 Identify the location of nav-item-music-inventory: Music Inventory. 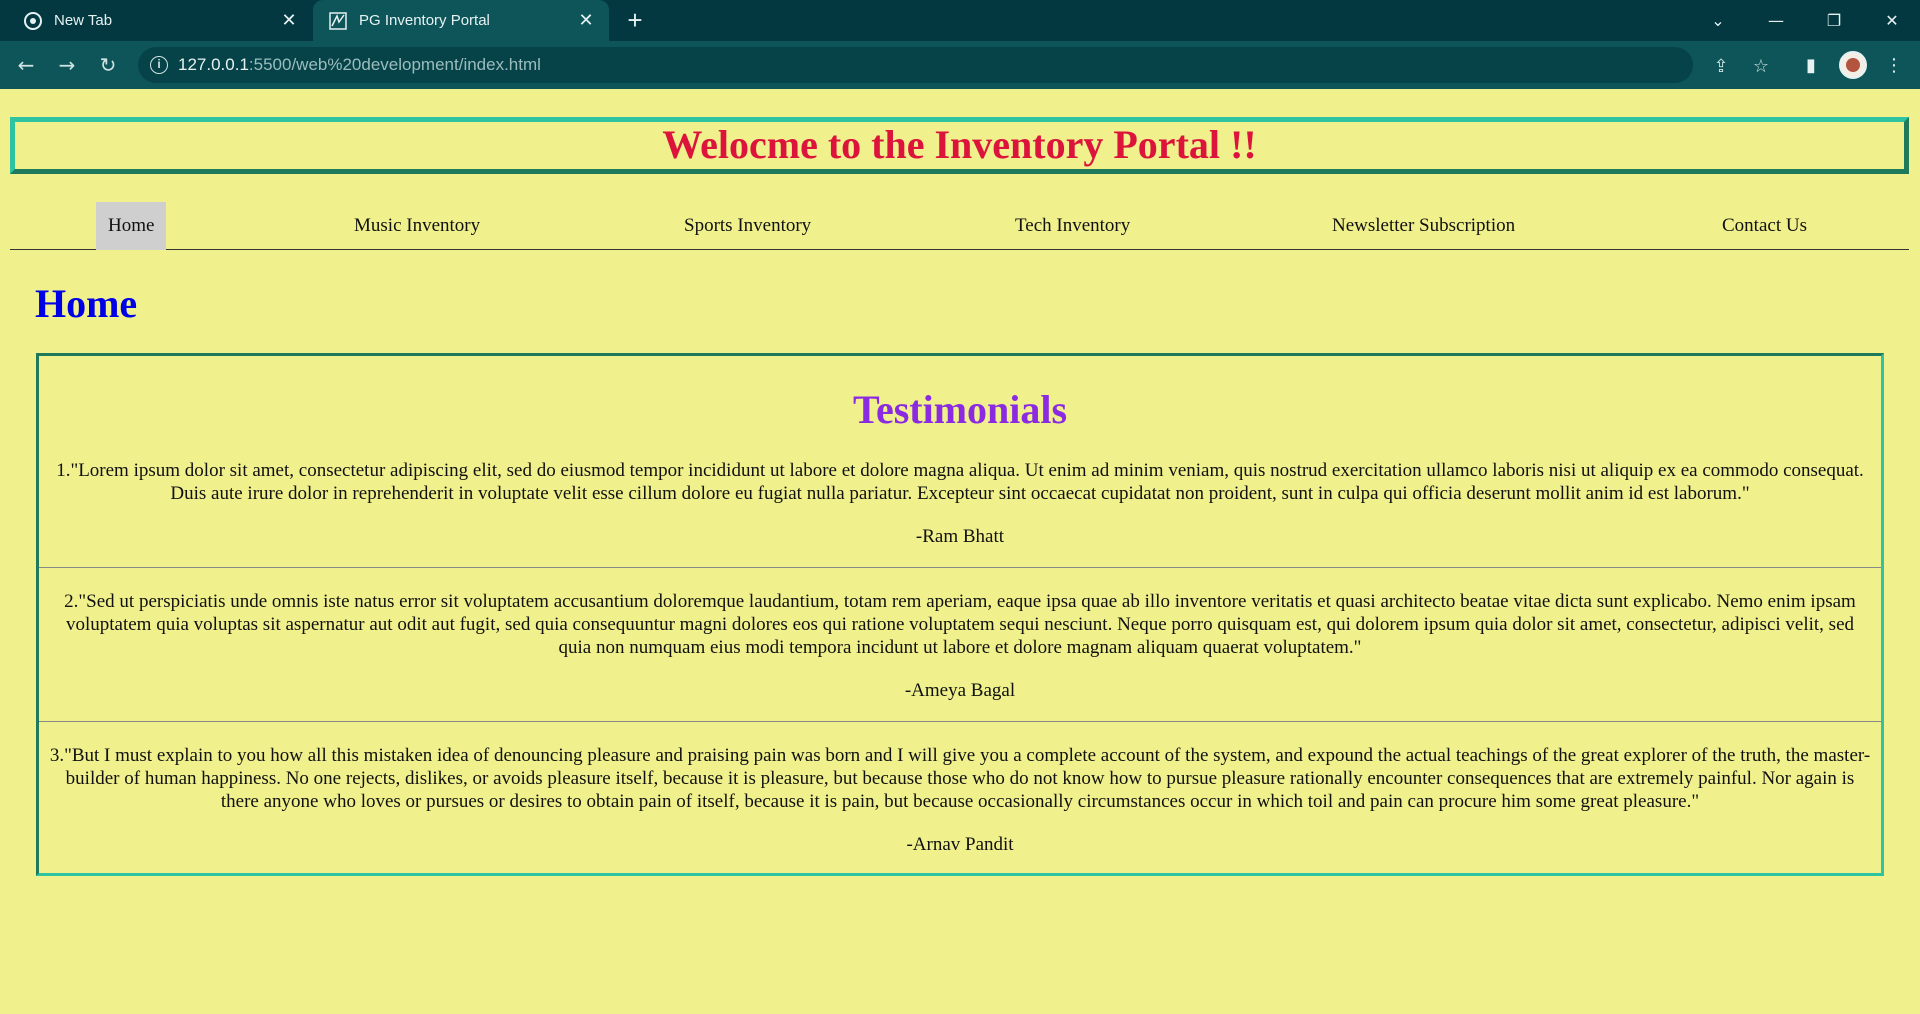
(417, 226).